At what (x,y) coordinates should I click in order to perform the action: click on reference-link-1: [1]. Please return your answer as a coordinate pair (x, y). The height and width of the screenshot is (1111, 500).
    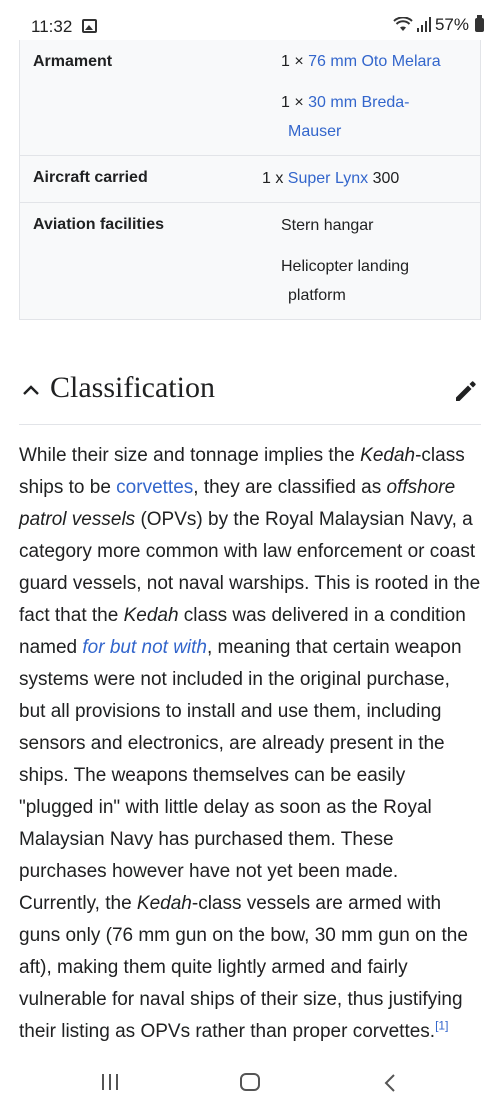
    Looking at the image, I should click on (441, 1026).